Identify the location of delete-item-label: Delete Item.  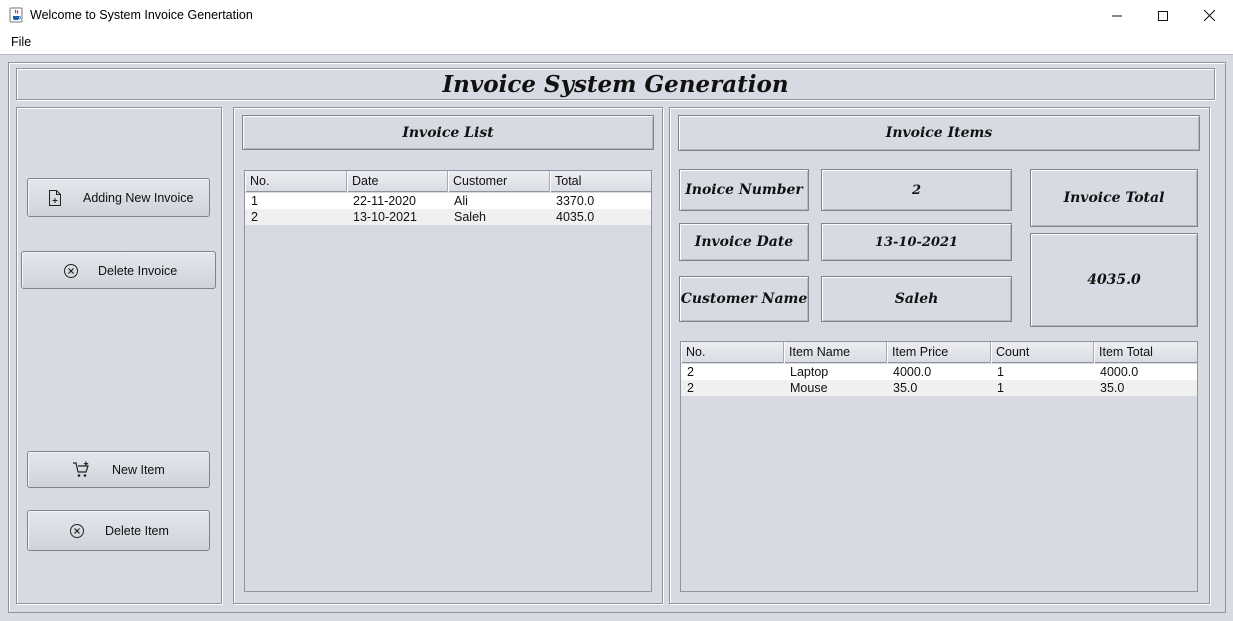
(137, 531).